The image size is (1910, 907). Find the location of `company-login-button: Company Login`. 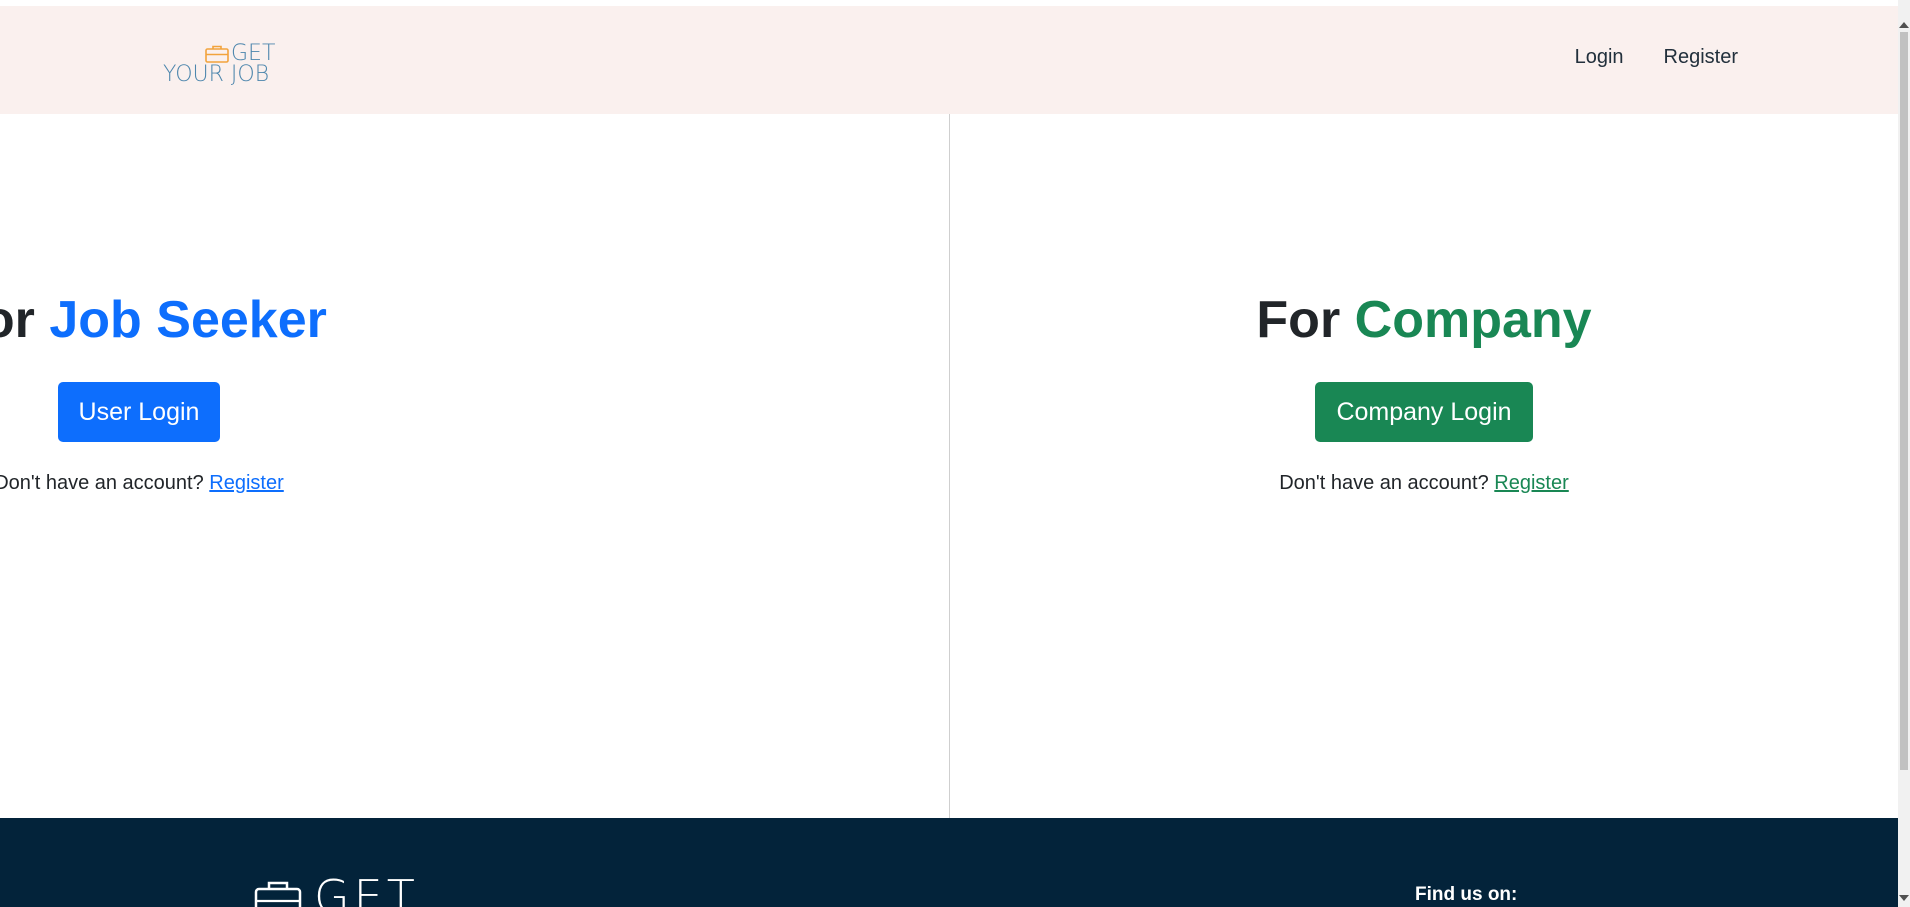

company-login-button: Company Login is located at coordinates (1424, 412).